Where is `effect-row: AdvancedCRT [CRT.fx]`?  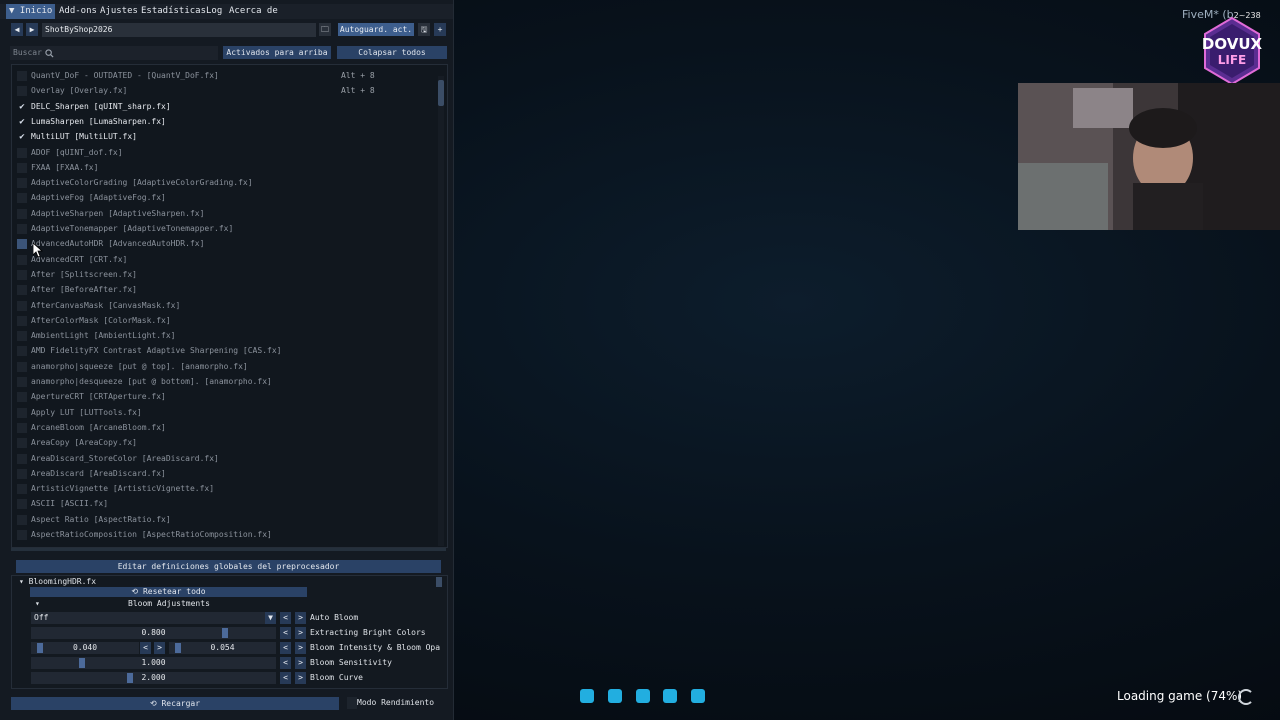
effect-row: AdvancedCRT [CRT.fx] is located at coordinates (222, 259).